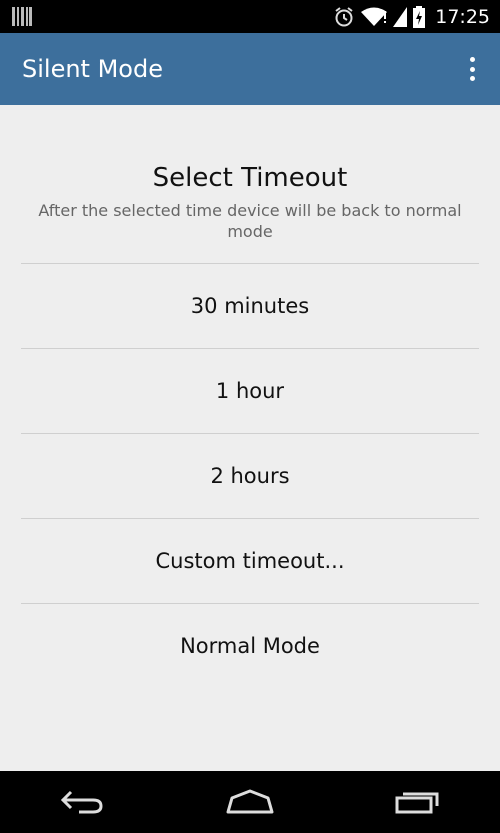  I want to click on recents-button, so click(417, 802).